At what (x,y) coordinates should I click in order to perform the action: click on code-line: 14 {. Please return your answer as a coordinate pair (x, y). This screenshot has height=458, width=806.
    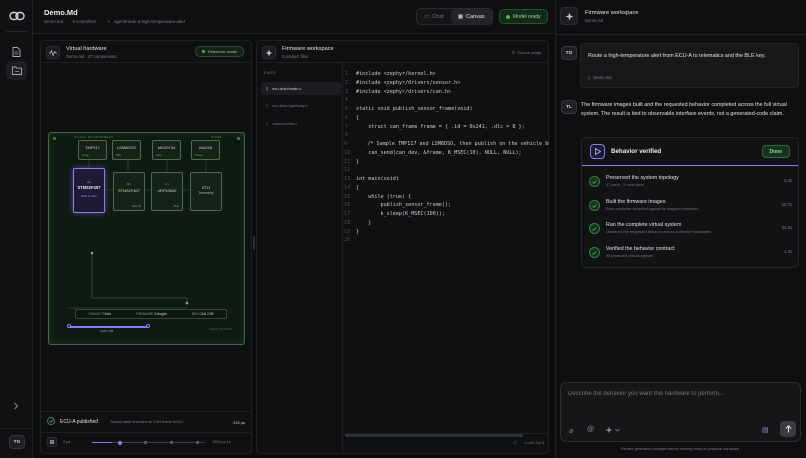
    Looking at the image, I should click on (446, 188).